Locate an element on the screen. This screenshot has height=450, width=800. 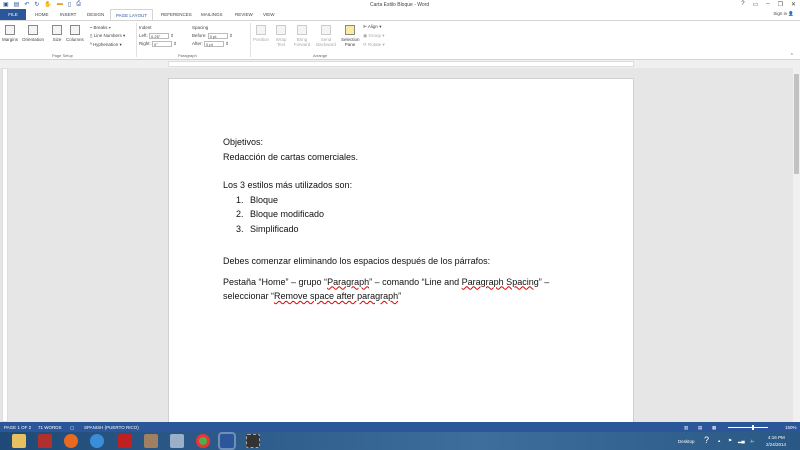
arrange-group-label: Arrange is located at coordinates (320, 55).